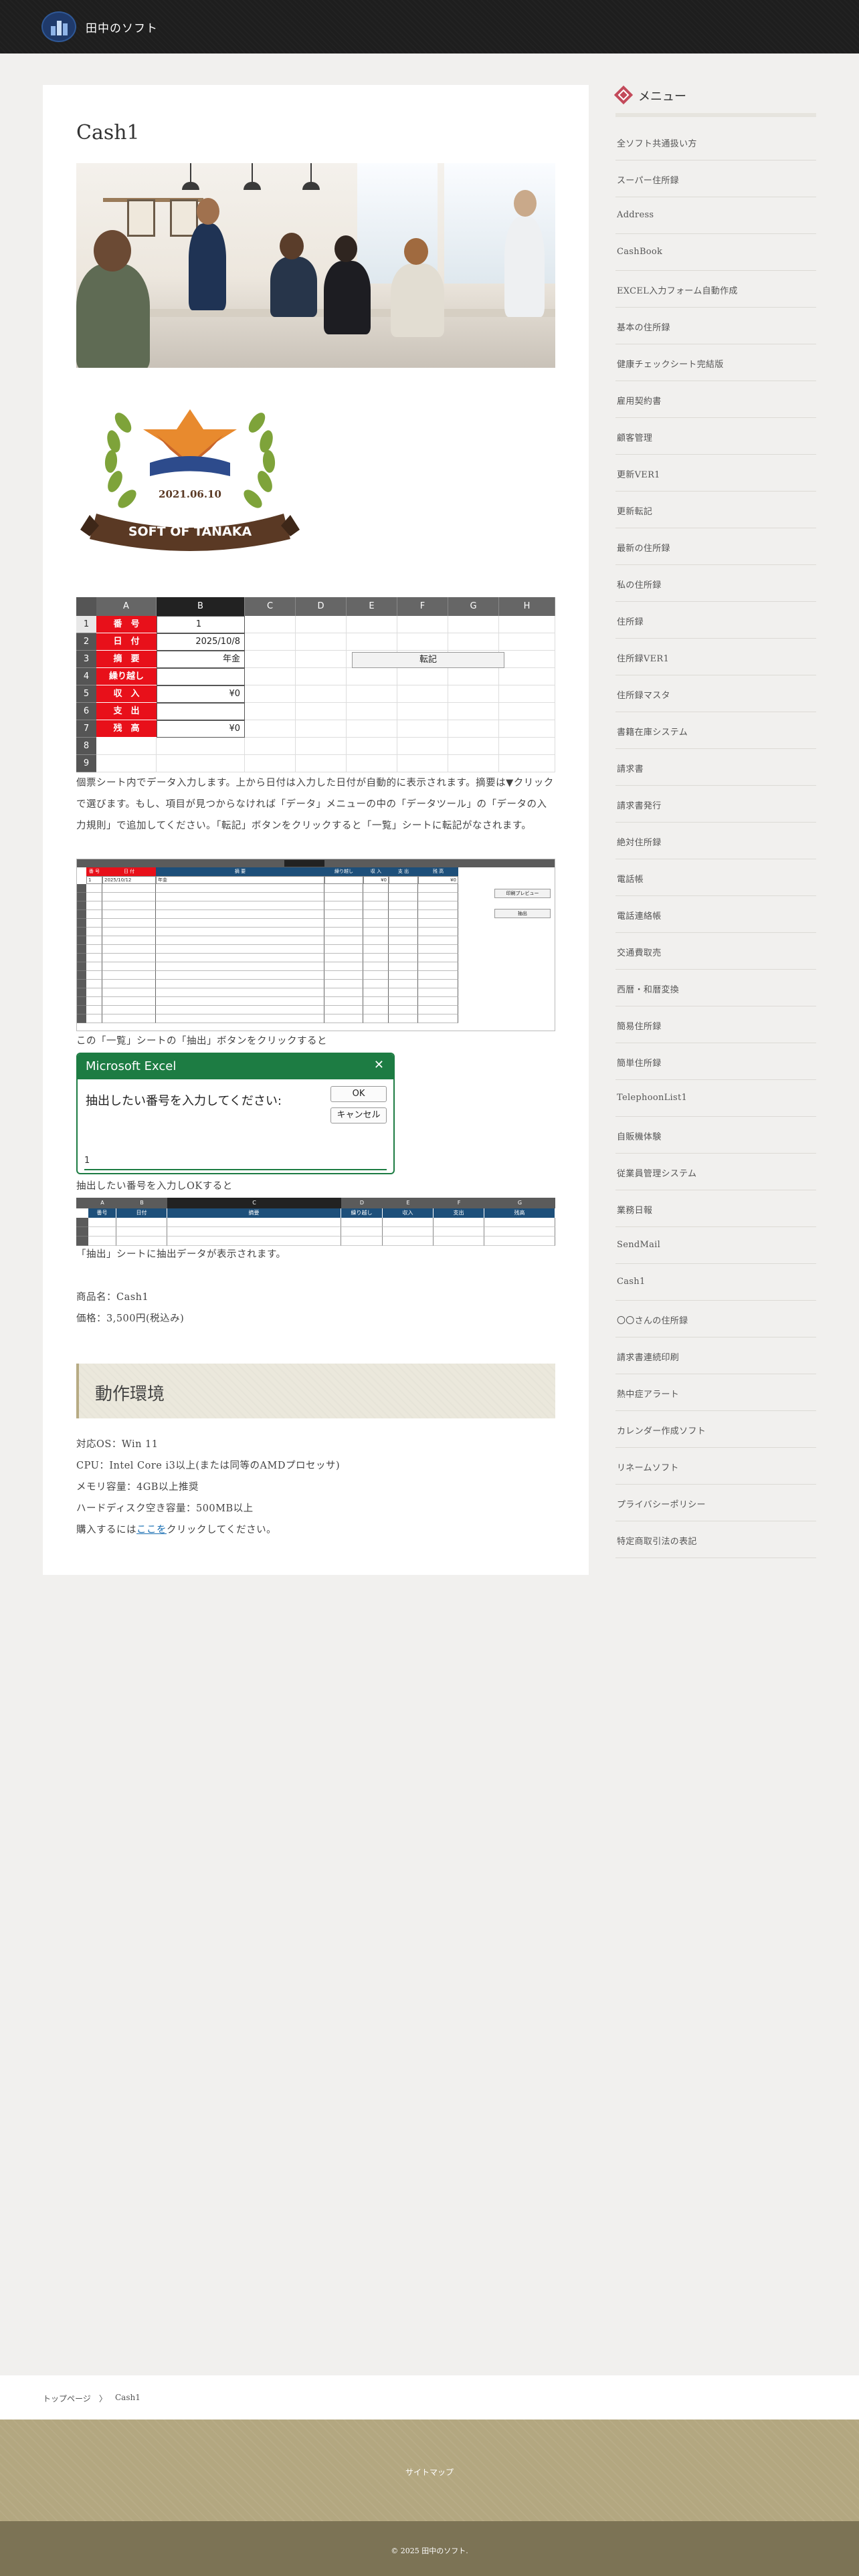 This screenshot has height=2576, width=859. What do you see at coordinates (715, 436) in the screenshot?
I see `sidebar-item: 顧客管理` at bounding box center [715, 436].